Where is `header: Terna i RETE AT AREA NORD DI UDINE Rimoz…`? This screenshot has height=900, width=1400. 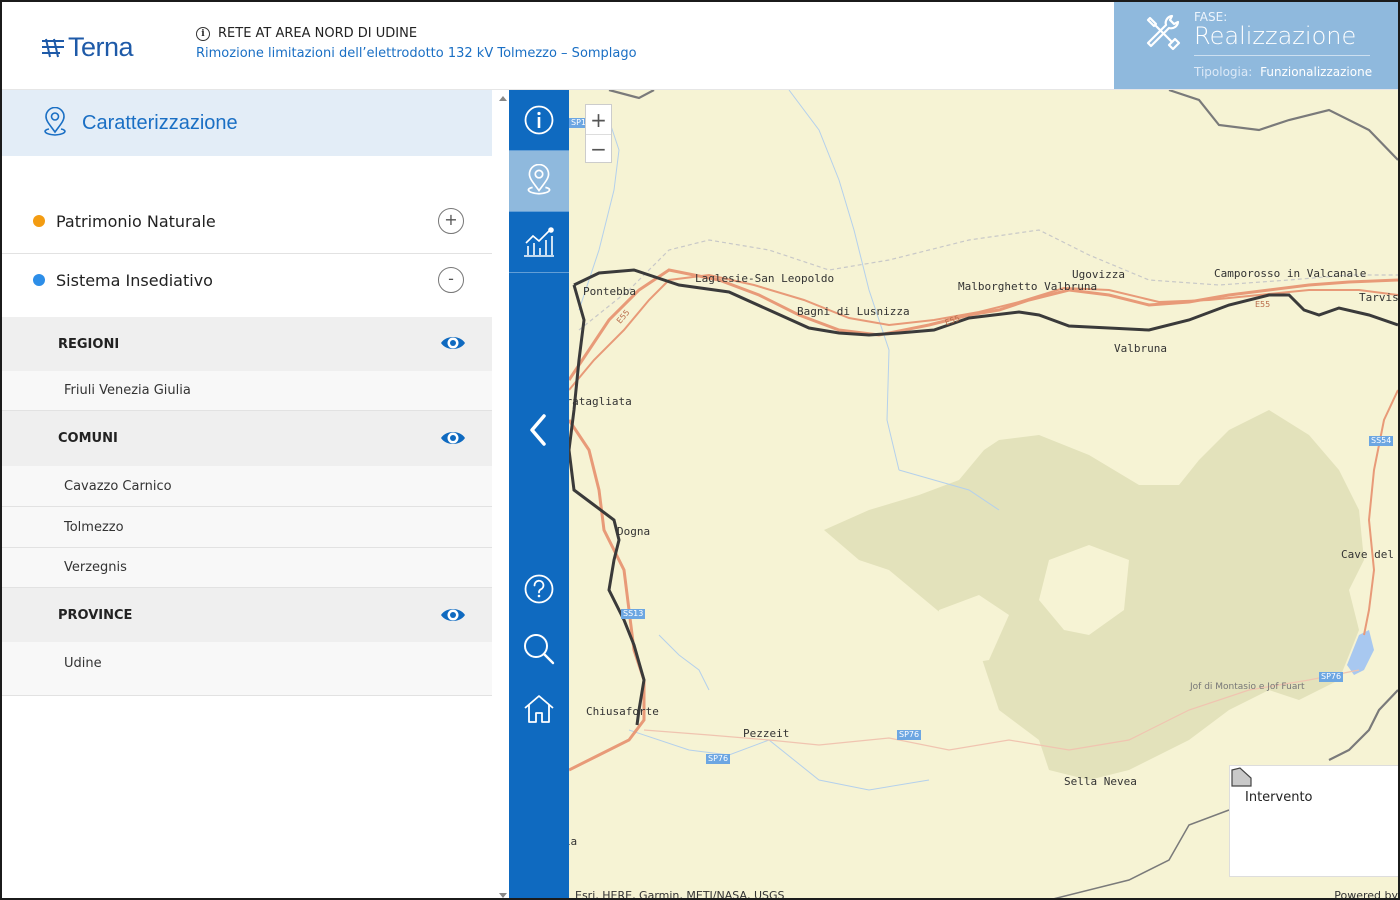 header: Terna i RETE AT AREA NORD DI UDINE Rimoz… is located at coordinates (700, 46).